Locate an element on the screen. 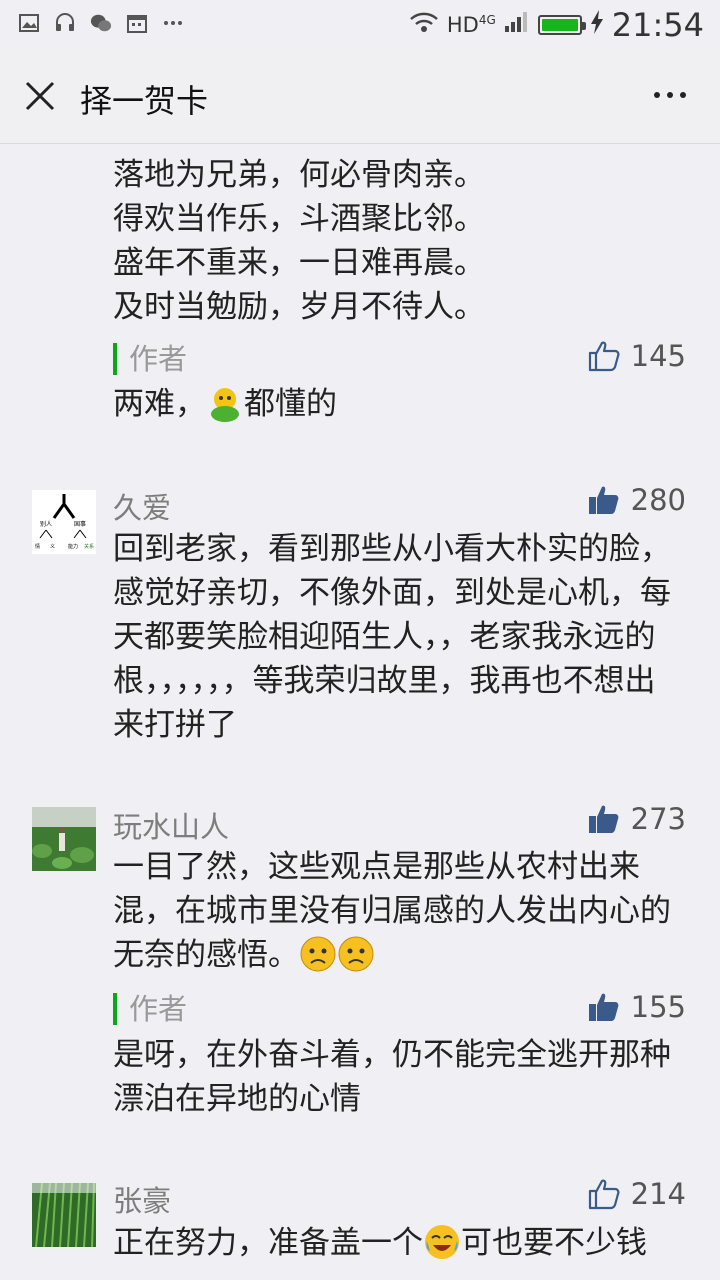 The width and height of the screenshot is (720, 1280). avatar-image: 别人 国事 情 义 能力 关系 is located at coordinates (64, 522).